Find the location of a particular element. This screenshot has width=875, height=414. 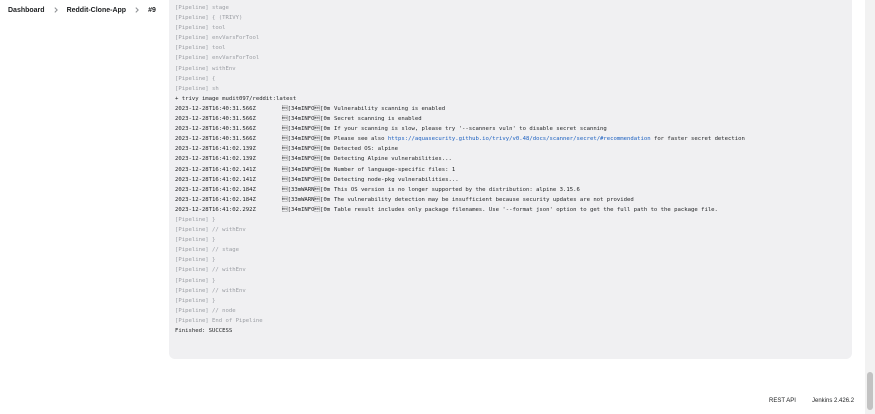

breadcrumb-dashboard: Dashboard is located at coordinates (26, 10).